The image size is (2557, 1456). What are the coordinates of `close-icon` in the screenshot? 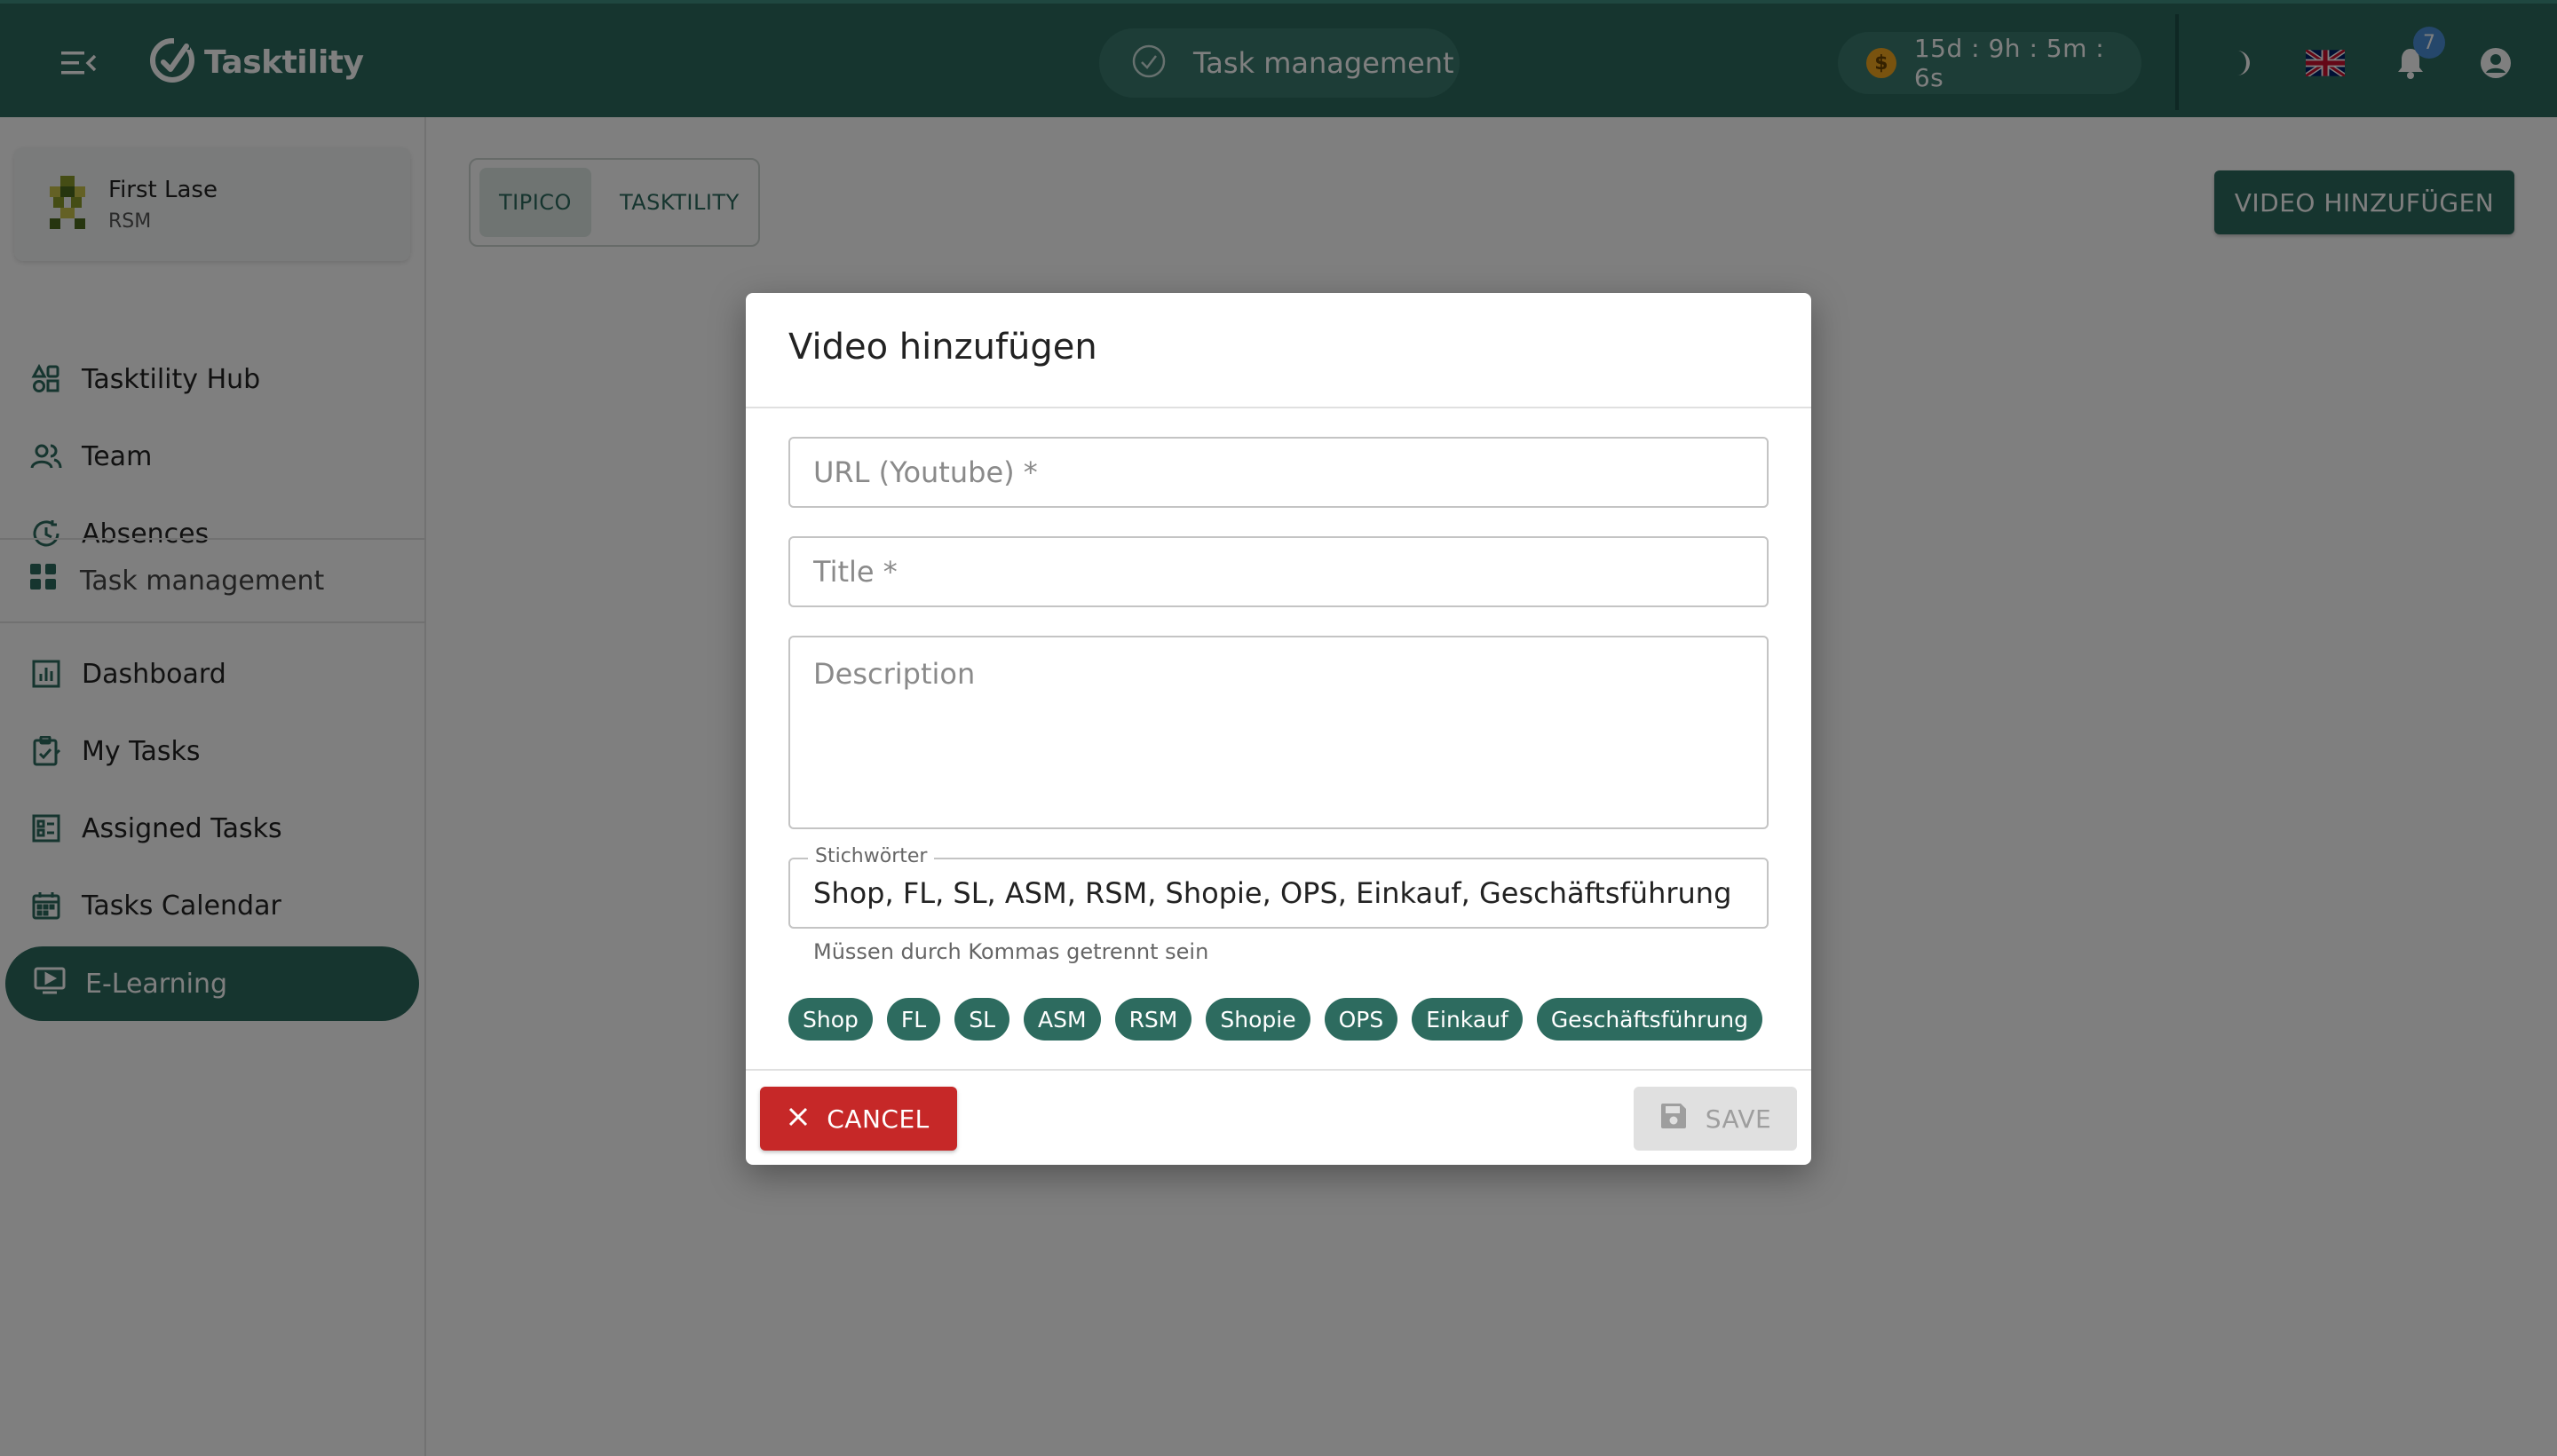 It's located at (798, 1119).